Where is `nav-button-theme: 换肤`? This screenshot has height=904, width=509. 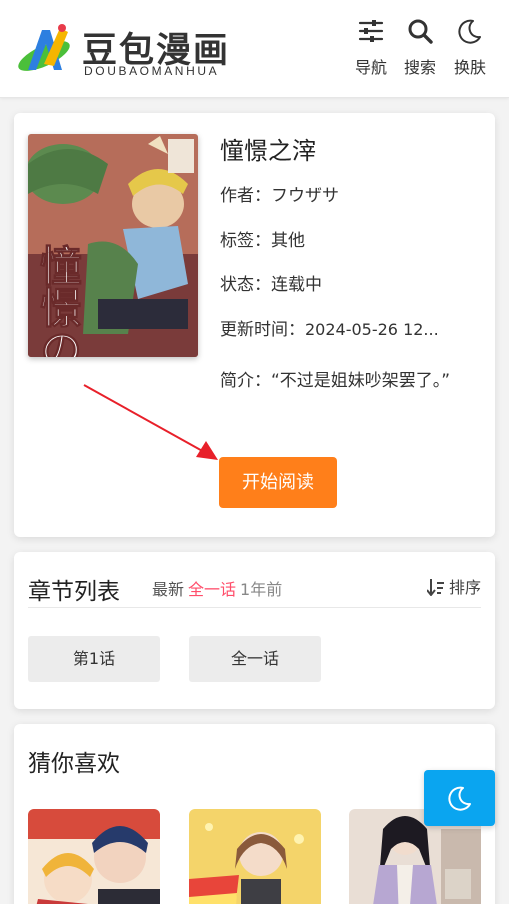 nav-button-theme: 换肤 is located at coordinates (470, 50).